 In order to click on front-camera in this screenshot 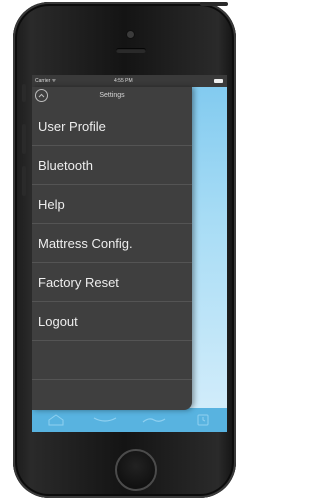, I will do `click(130, 34)`.